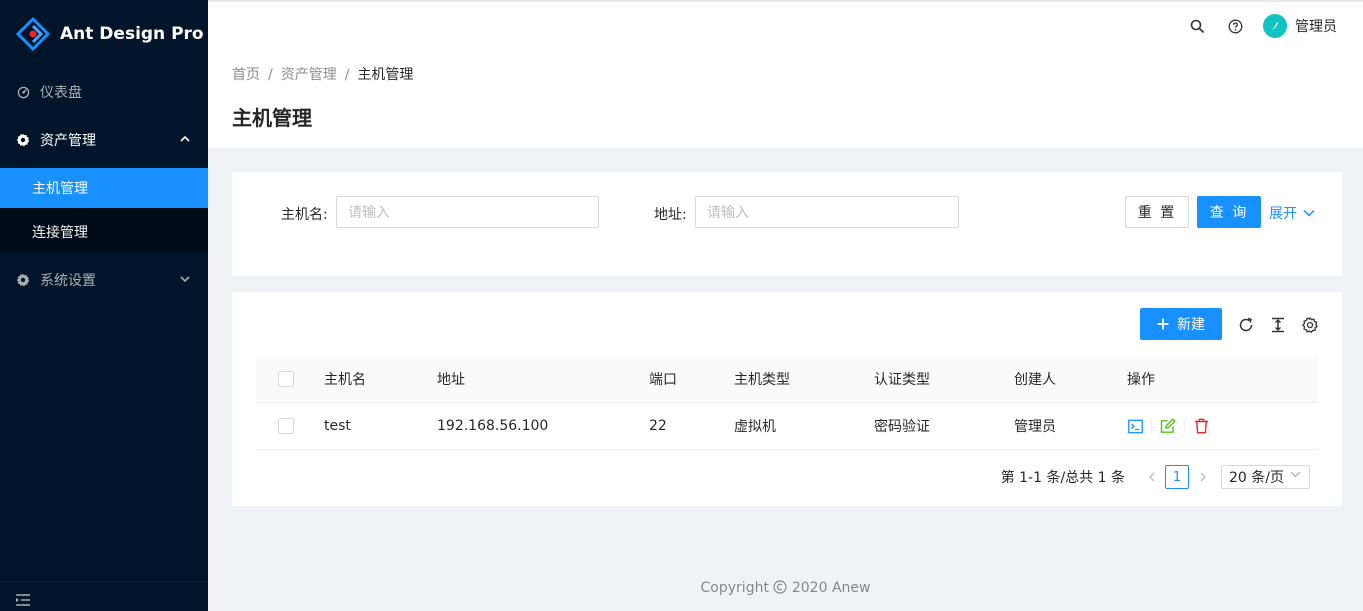  I want to click on chevron-right-icon, so click(1203, 477).